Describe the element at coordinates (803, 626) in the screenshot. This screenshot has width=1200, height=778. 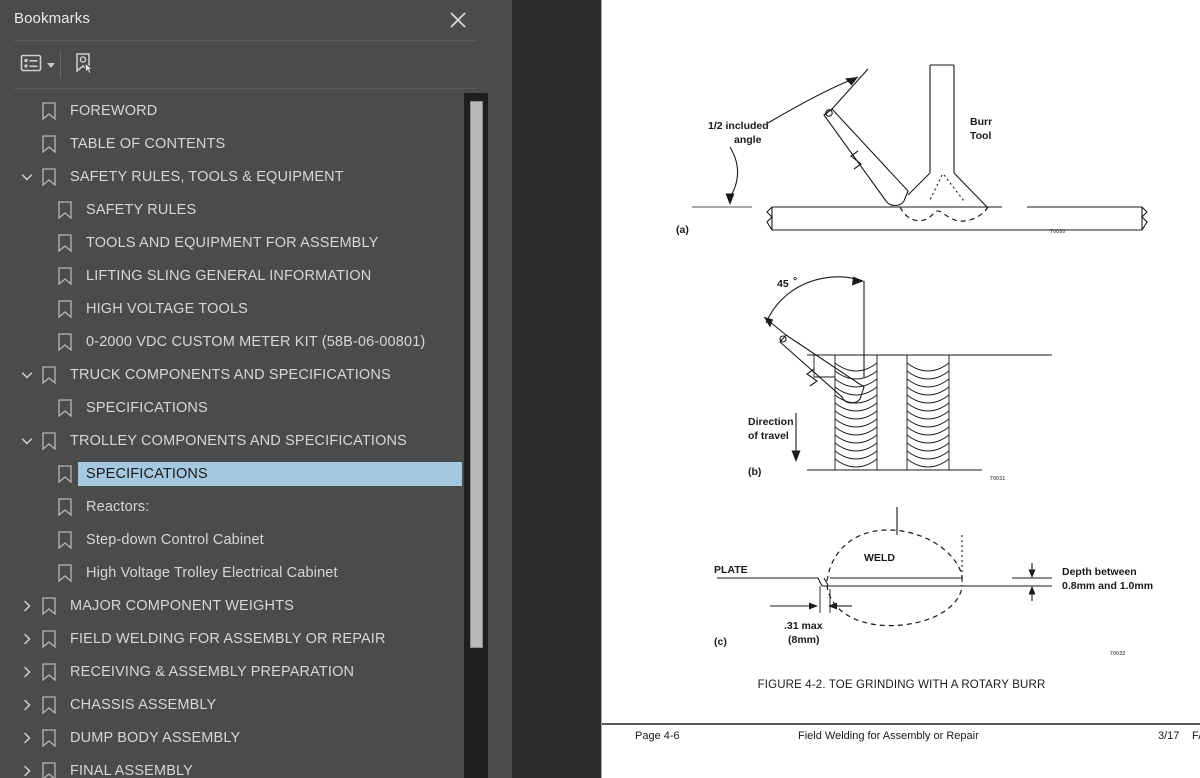
I see `svg-text: .31 max` at that location.